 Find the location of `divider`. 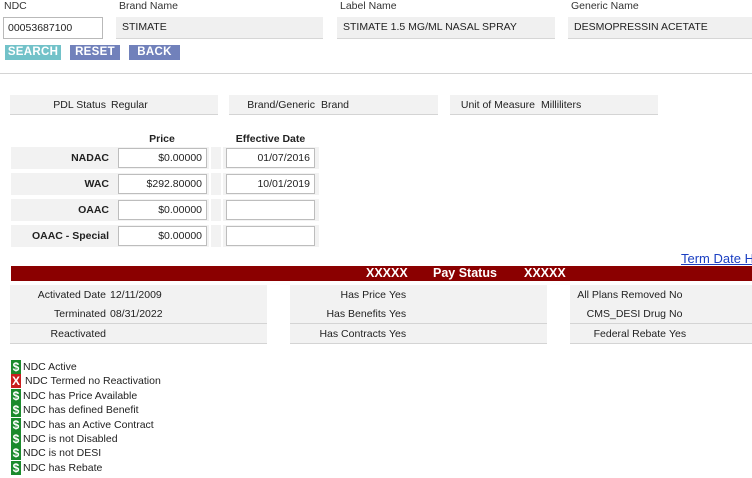

divider is located at coordinates (376, 73).